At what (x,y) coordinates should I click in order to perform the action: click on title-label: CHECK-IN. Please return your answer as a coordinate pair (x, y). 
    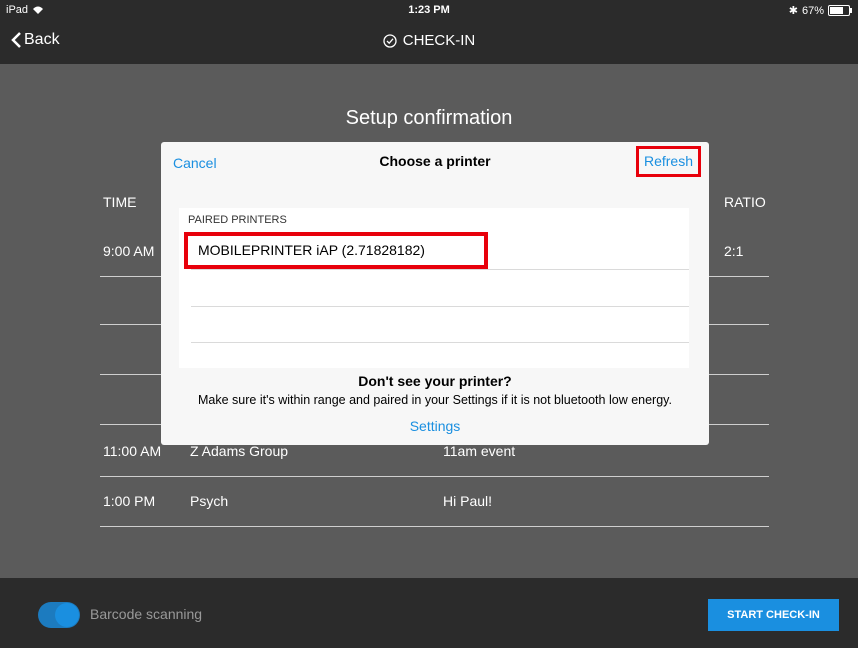
    Looking at the image, I should click on (439, 40).